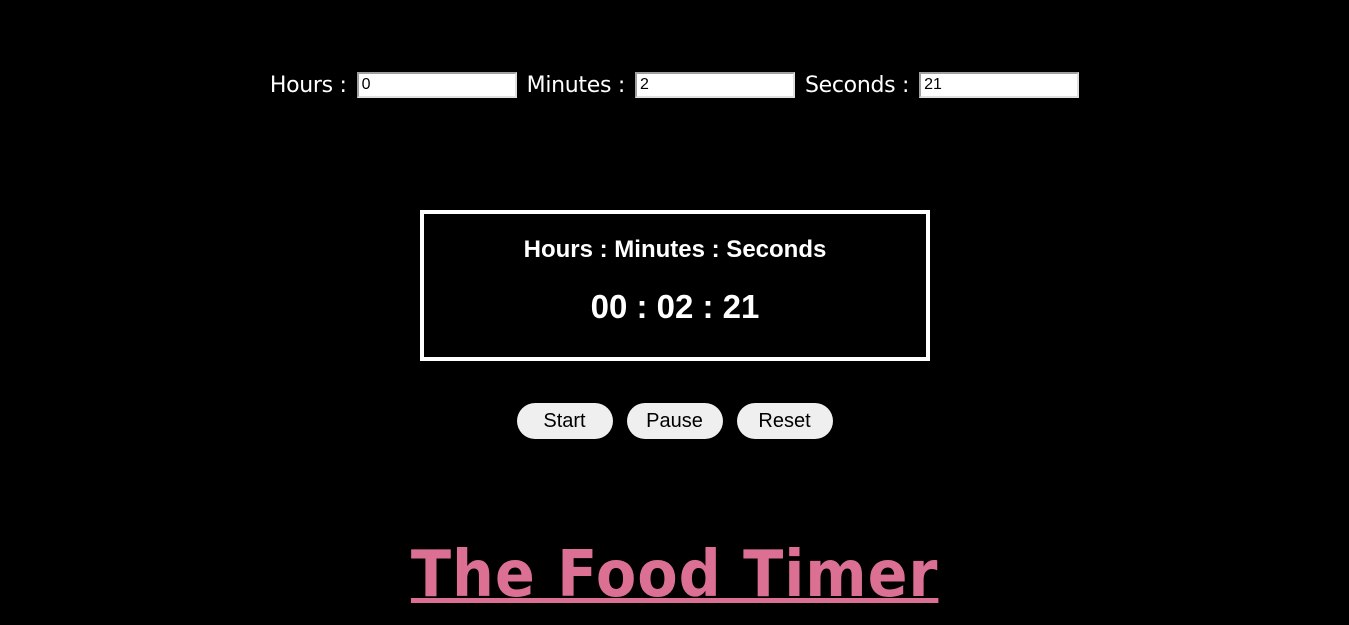 The image size is (1349, 625). What do you see at coordinates (675, 249) in the screenshot?
I see `countdown-heading: Hours : Minutes : Seconds` at bounding box center [675, 249].